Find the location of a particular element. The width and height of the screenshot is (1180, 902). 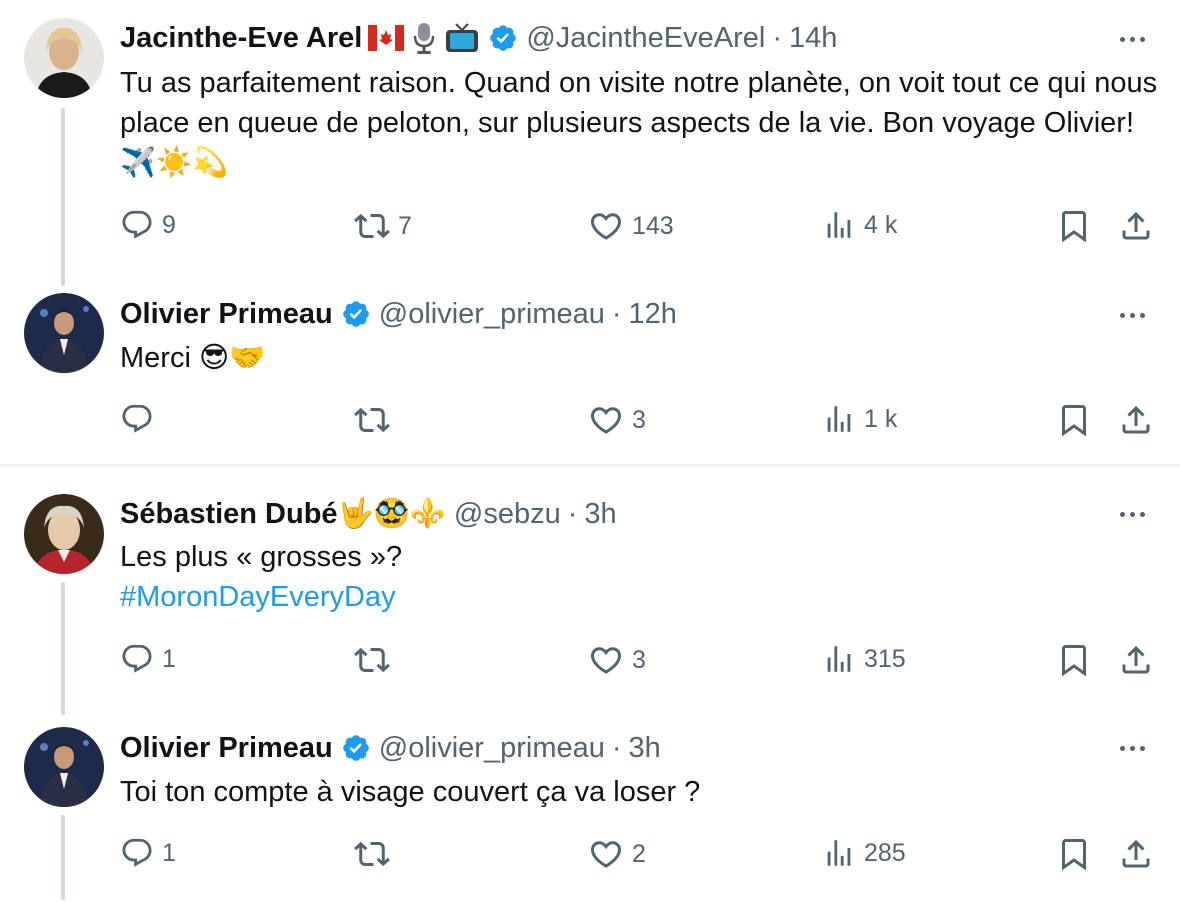

action-bar: 1 3 315 is located at coordinates (590, 662).